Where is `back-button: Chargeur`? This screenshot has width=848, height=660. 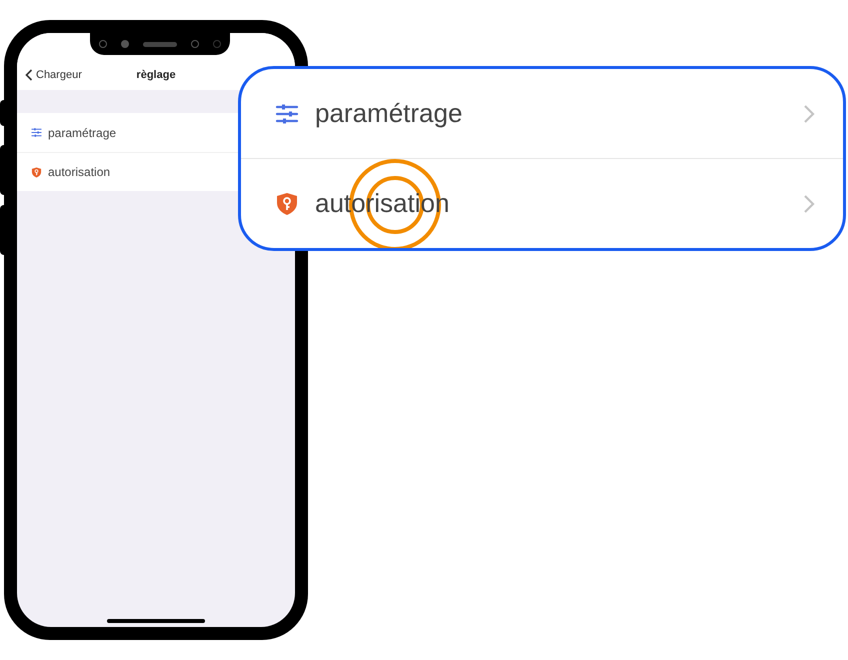
back-button: Chargeur is located at coordinates (53, 75).